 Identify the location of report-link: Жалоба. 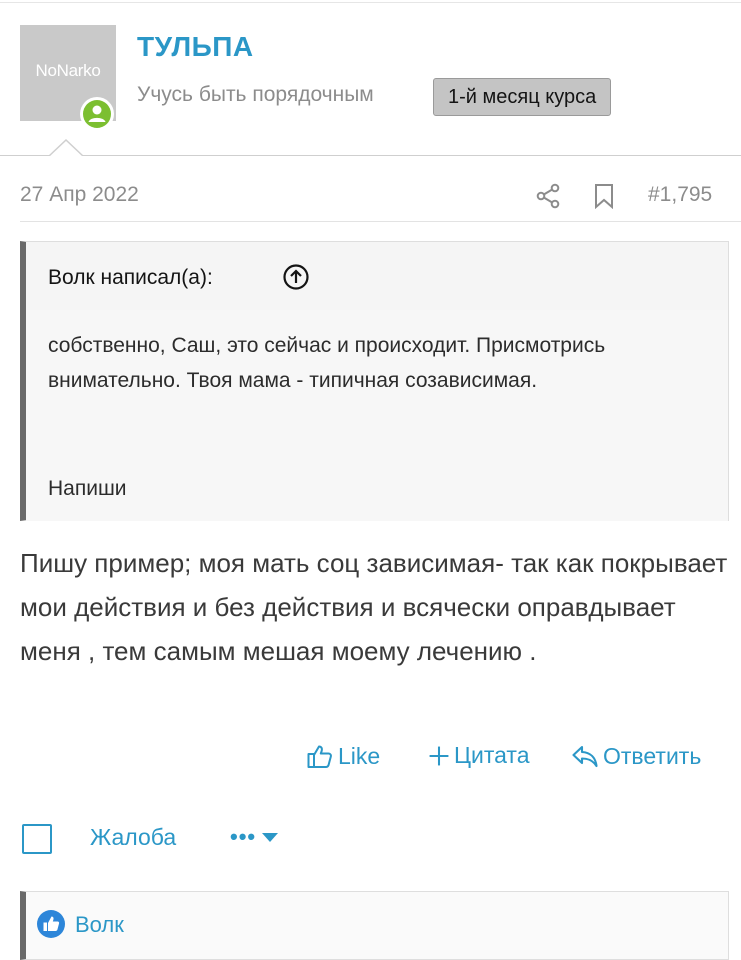
(133, 837).